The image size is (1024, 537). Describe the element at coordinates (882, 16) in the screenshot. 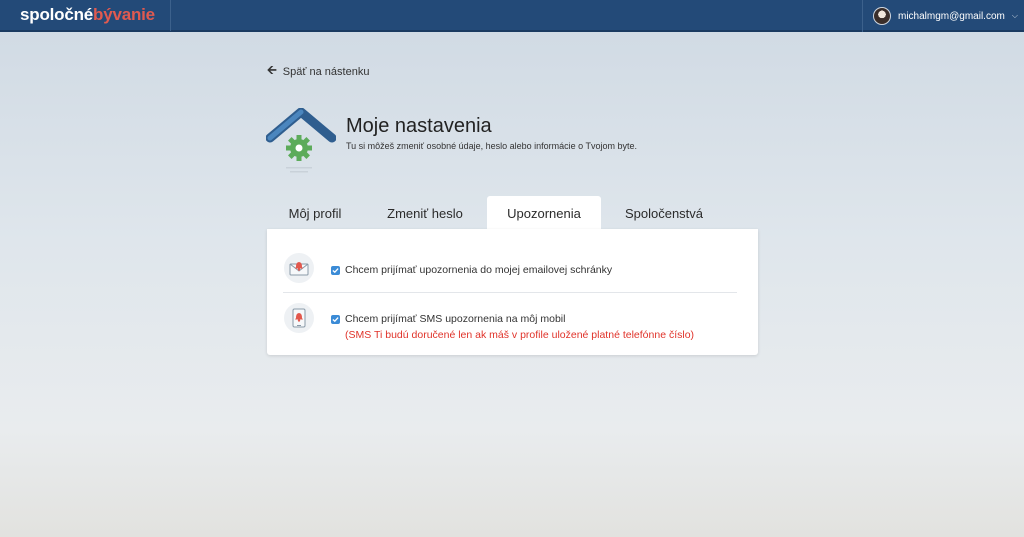

I see `avatar` at that location.